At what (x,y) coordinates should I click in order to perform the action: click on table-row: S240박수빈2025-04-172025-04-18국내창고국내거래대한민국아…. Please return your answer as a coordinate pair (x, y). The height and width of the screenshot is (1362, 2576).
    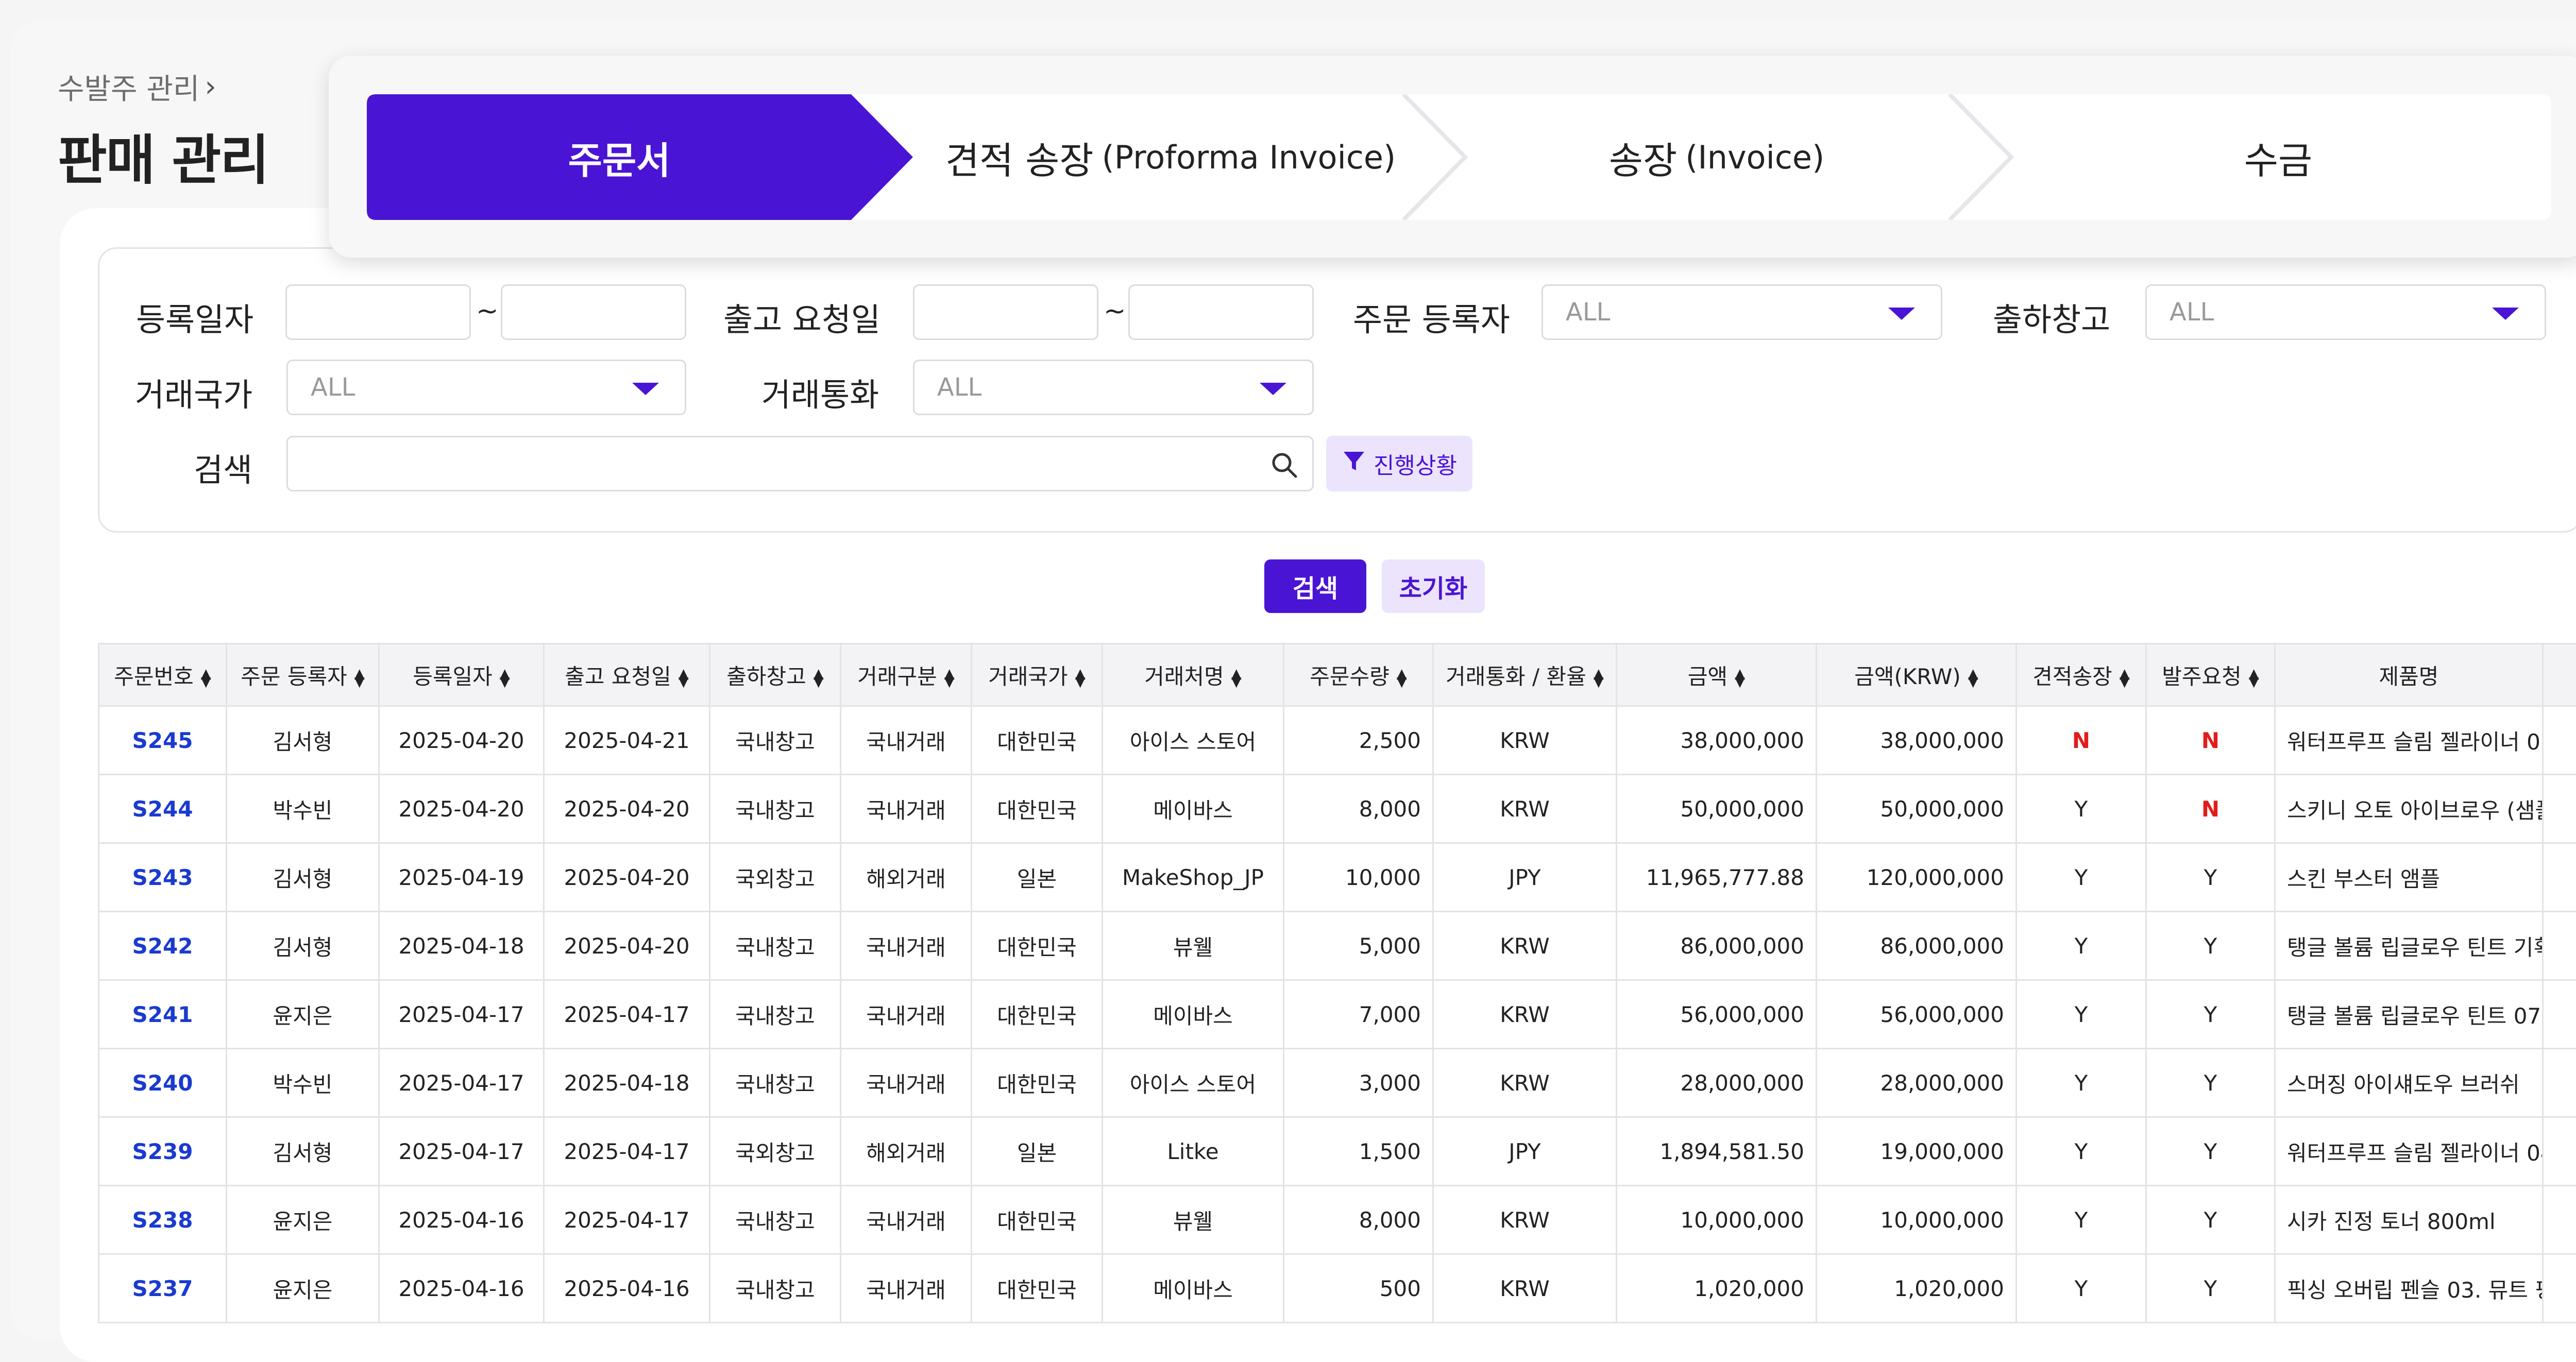
    Looking at the image, I should click on (1337, 1083).